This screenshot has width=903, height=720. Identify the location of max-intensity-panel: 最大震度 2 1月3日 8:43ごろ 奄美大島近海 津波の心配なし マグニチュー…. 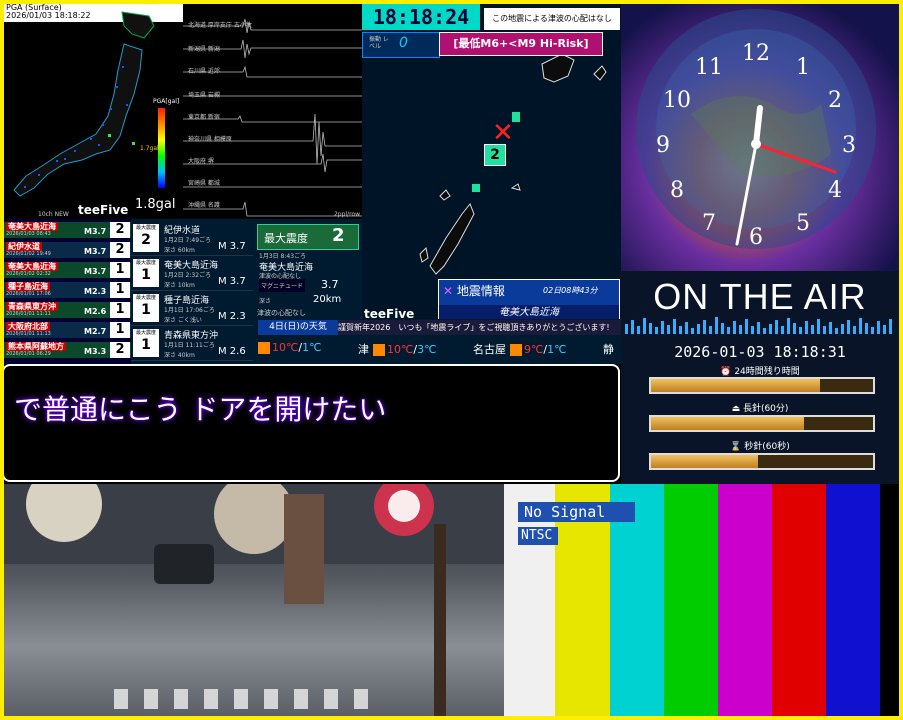
(307, 269).